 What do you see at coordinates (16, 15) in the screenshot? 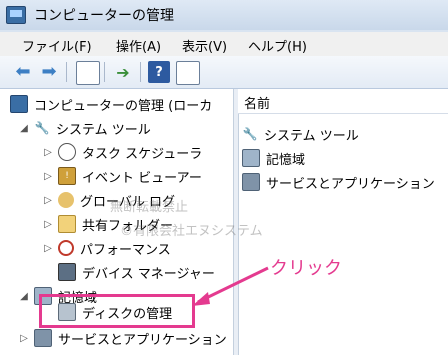
I see `computer-management-icon` at bounding box center [16, 15].